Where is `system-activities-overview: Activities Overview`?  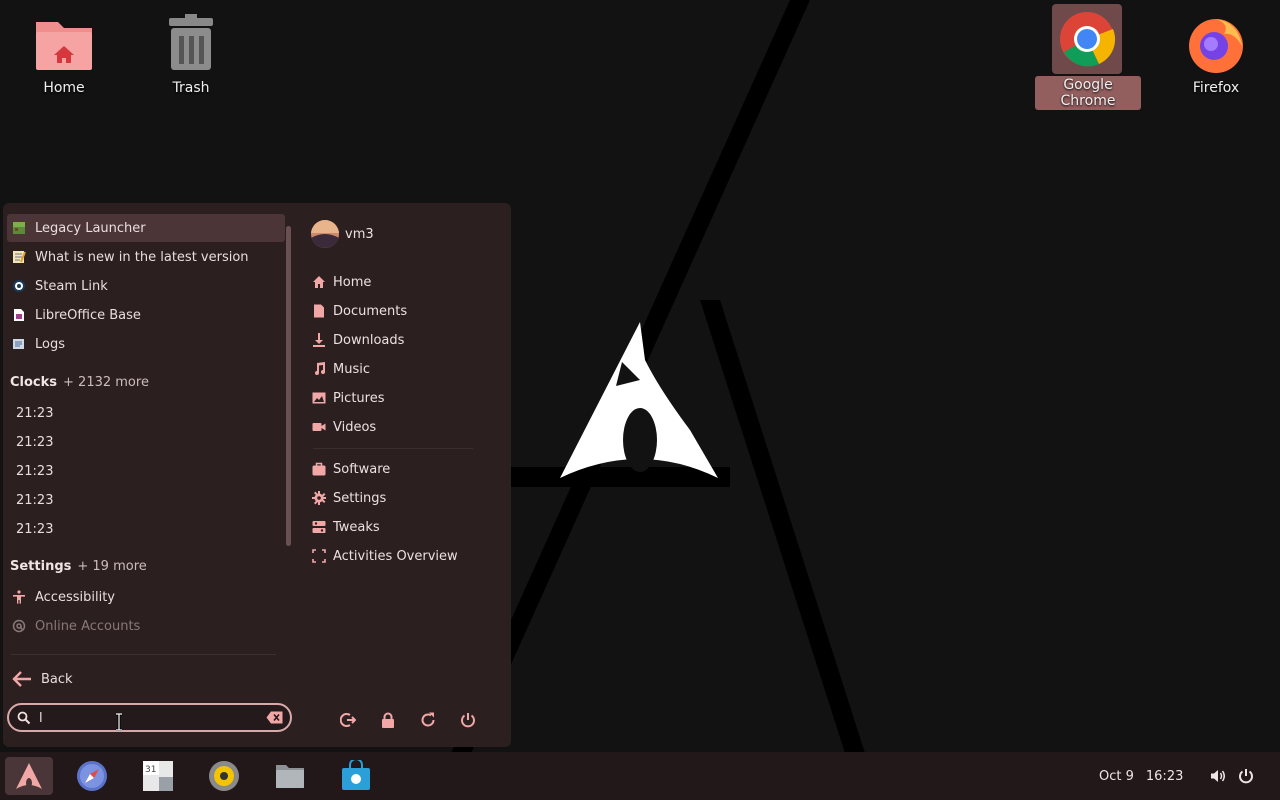
system-activities-overview: Activities Overview is located at coordinates (384, 556).